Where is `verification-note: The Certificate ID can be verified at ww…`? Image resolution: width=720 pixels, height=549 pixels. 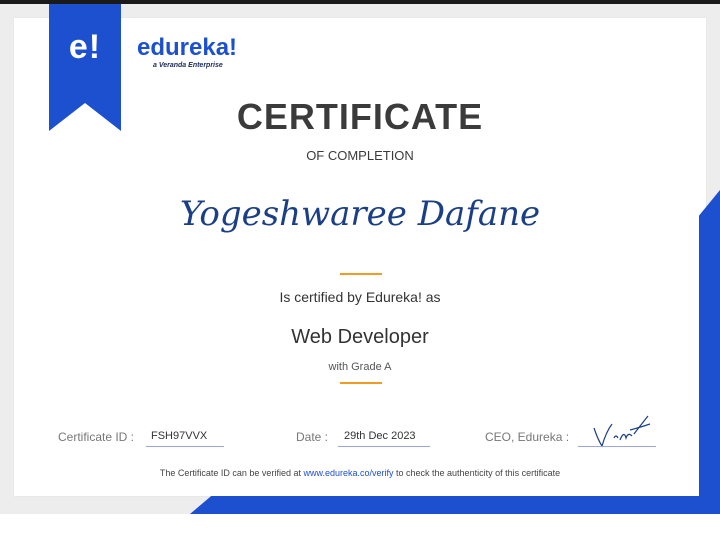 verification-note: The Certificate ID can be verified at ww… is located at coordinates (360, 473).